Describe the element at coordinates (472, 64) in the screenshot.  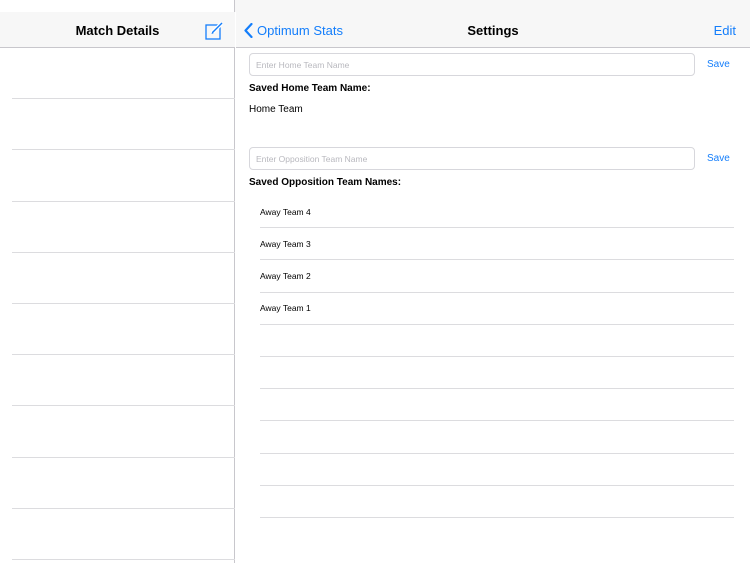
I see `home-team-input` at that location.